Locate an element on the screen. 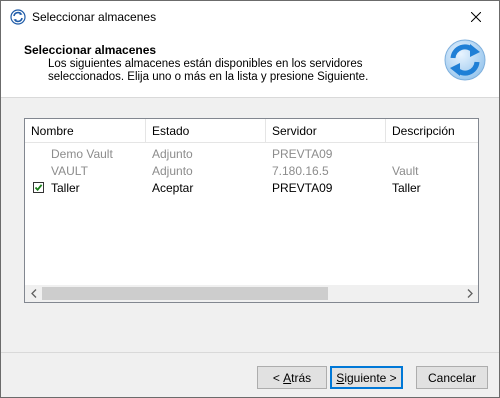  title-bar: Seleccionar almacenes is located at coordinates (250, 17).